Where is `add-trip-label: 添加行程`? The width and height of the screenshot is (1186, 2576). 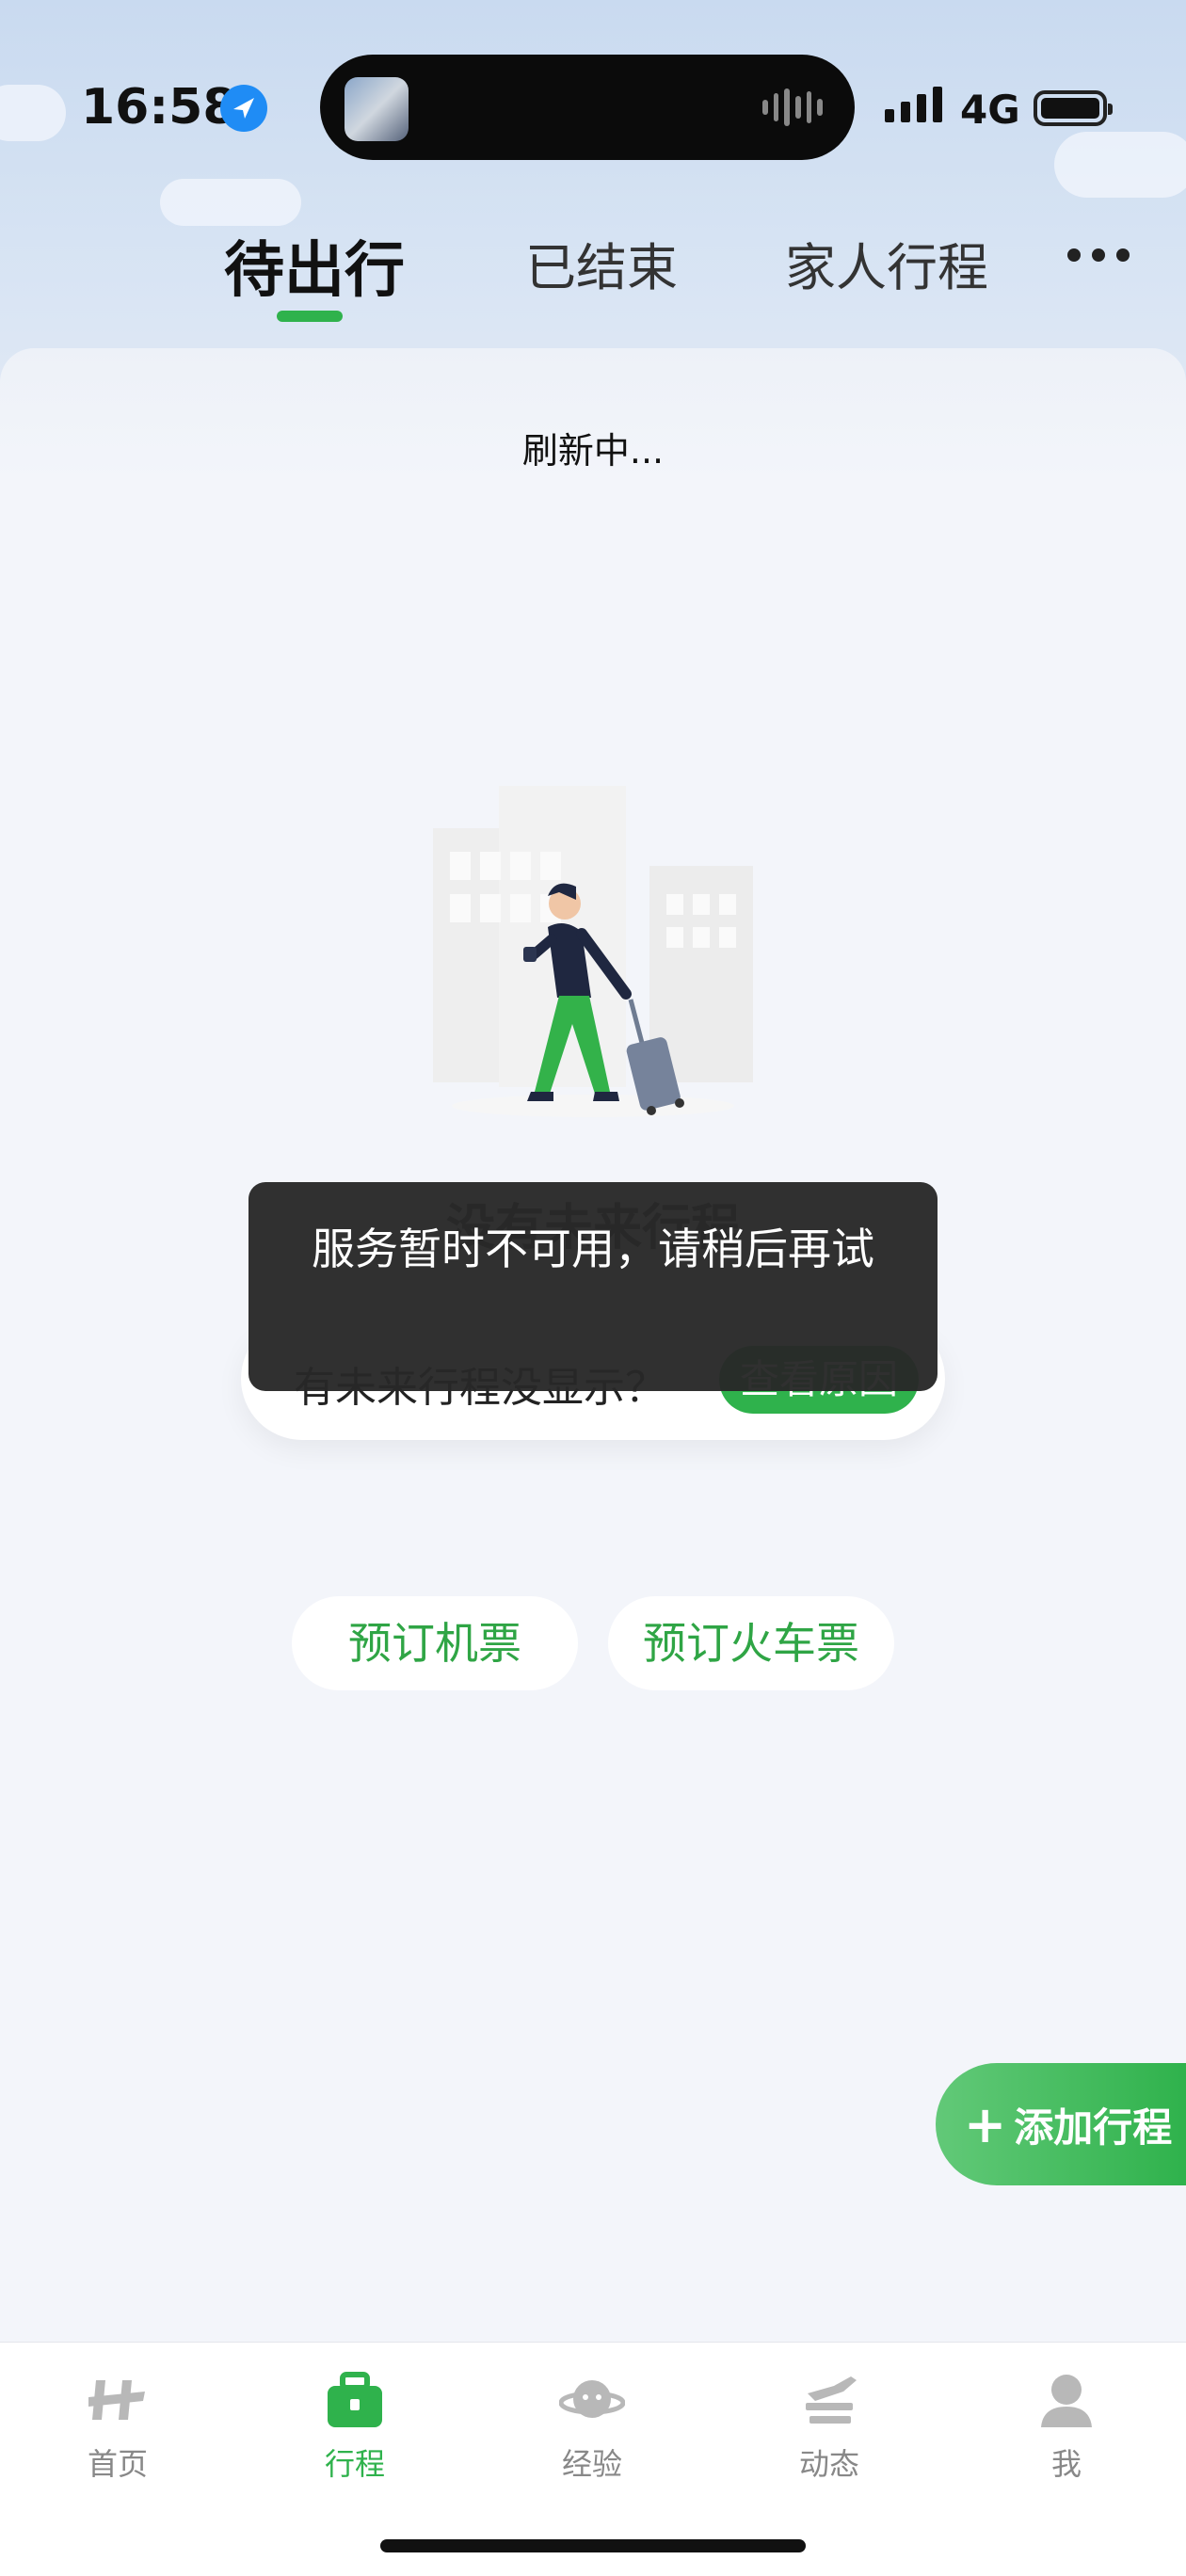 add-trip-label: 添加行程 is located at coordinates (1093, 2127).